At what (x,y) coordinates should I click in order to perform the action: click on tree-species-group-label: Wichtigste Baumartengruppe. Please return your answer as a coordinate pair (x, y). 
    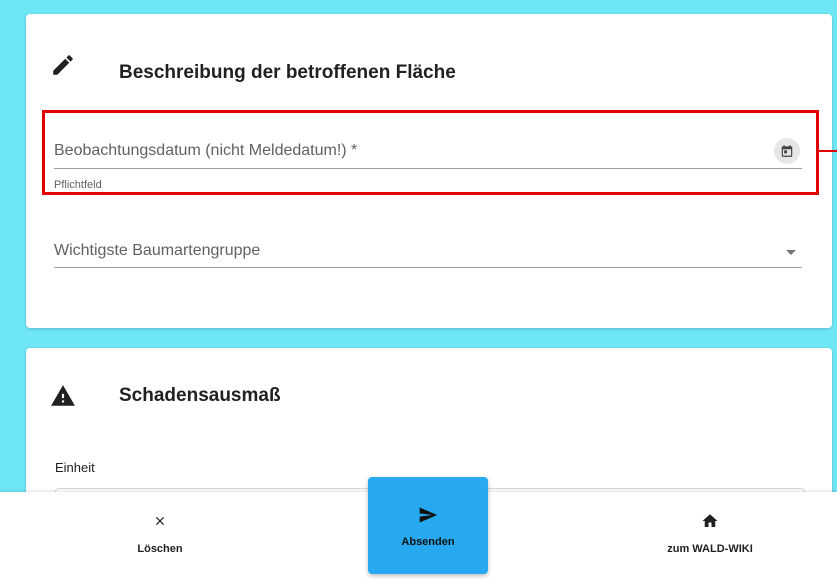
    Looking at the image, I should click on (157, 250).